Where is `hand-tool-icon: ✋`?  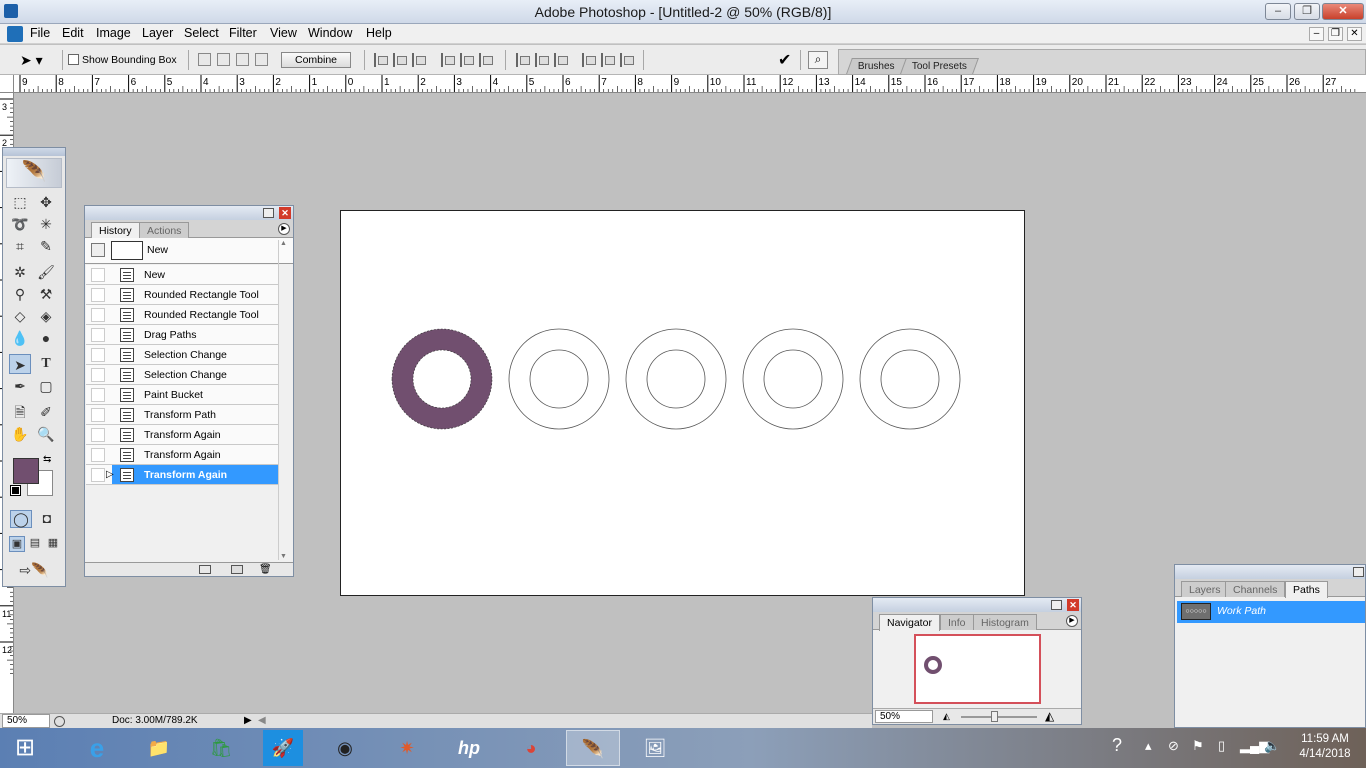 hand-tool-icon: ✋ is located at coordinates (20, 434).